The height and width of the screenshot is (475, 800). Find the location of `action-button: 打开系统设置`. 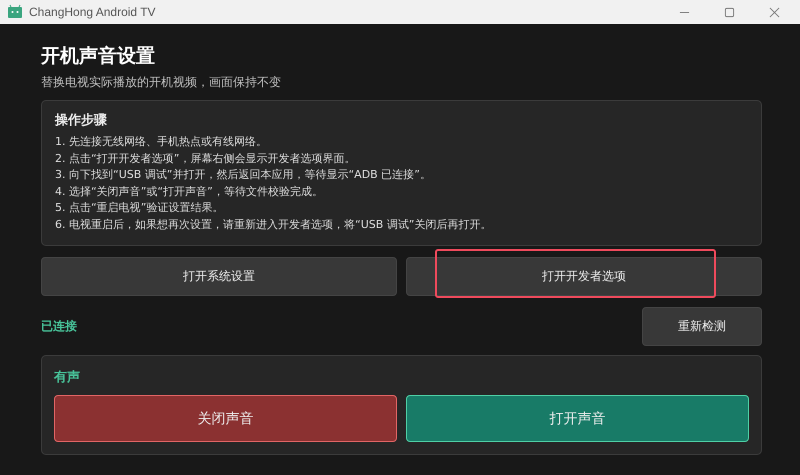

action-button: 打开系统设置 is located at coordinates (219, 276).